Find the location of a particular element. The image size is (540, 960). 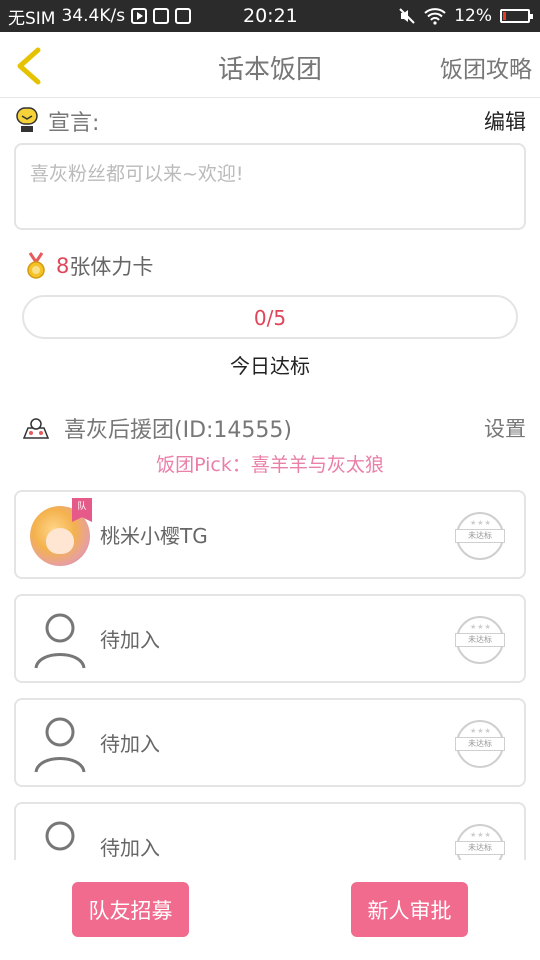

declaration-label: 宣言: is located at coordinates (74, 123).